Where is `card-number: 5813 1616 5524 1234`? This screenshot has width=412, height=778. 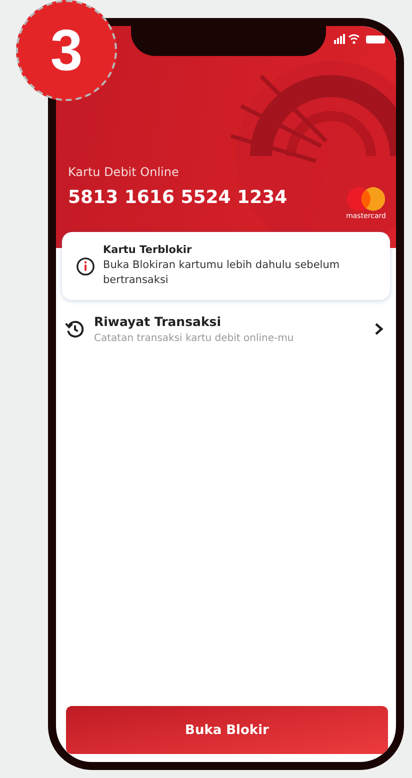
card-number: 5813 1616 5524 1234 is located at coordinates (178, 197).